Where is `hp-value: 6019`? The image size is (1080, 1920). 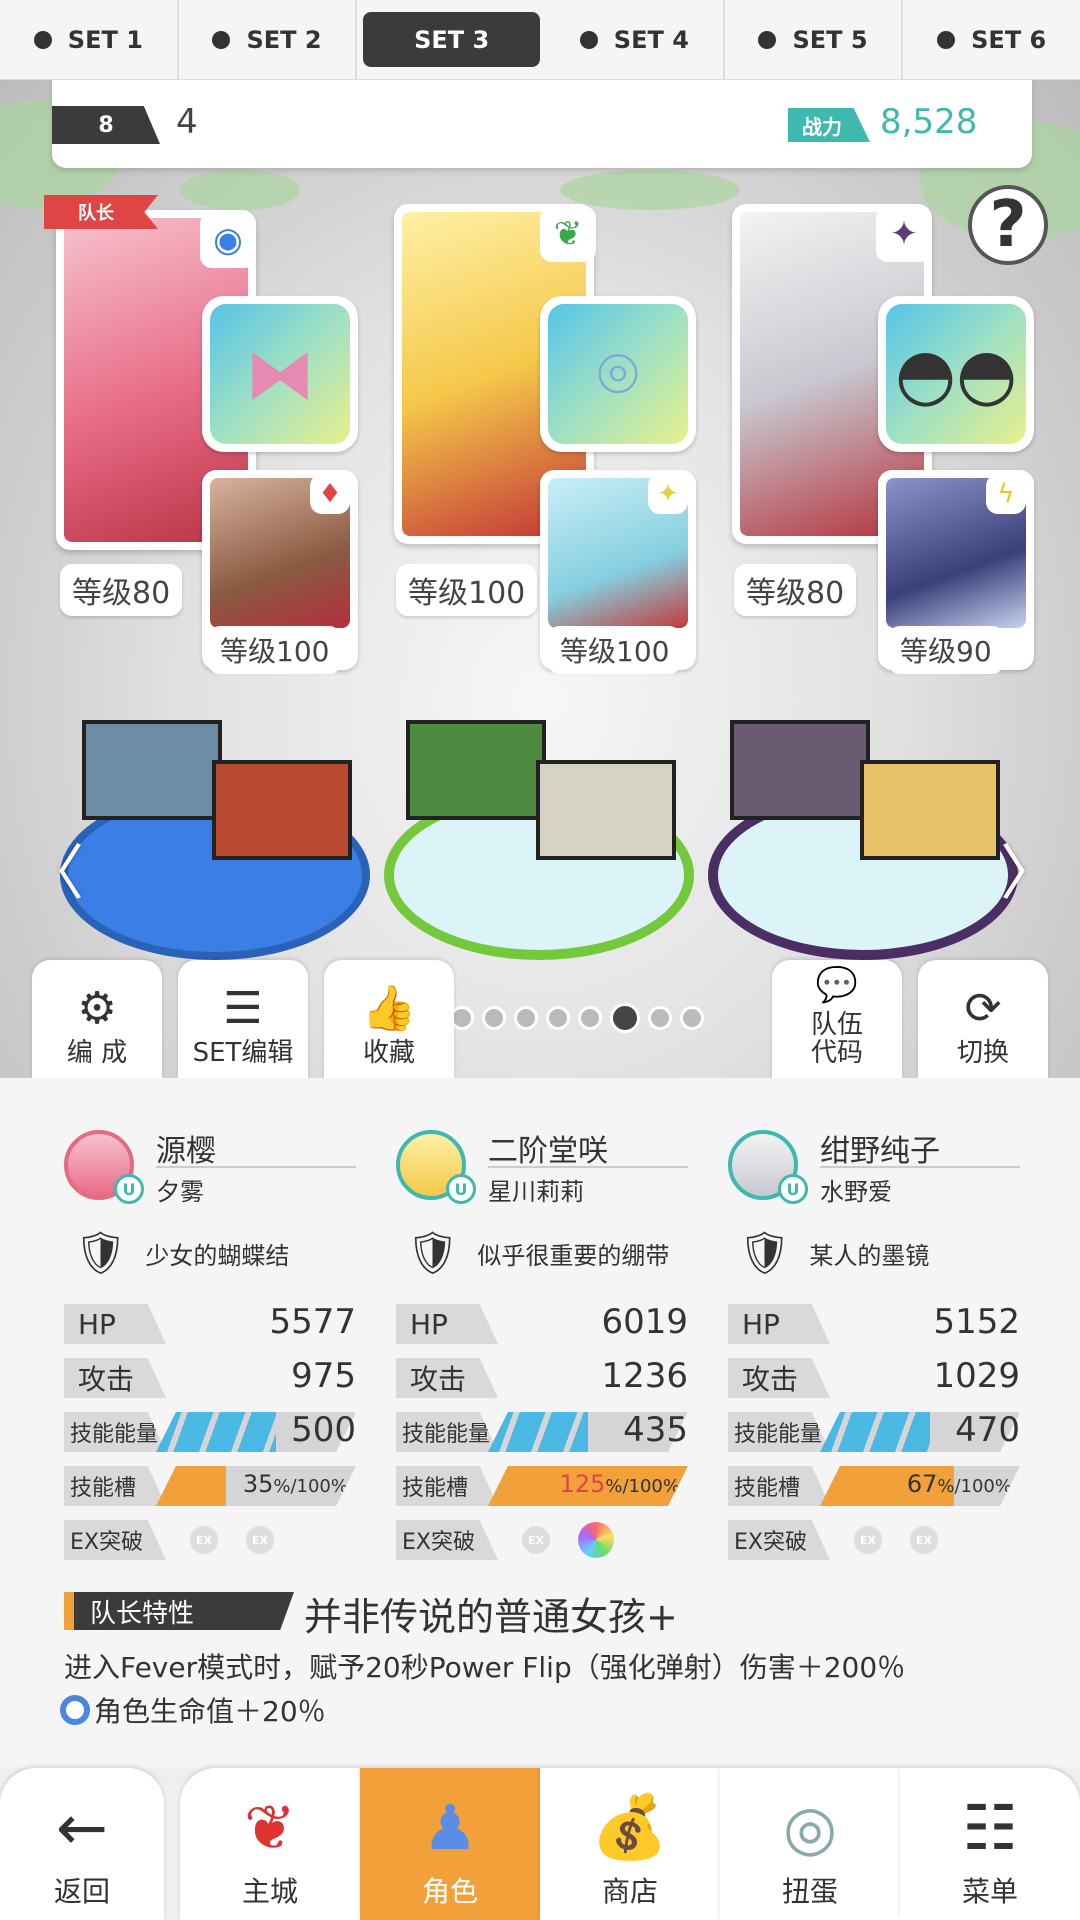
hp-value: 6019 is located at coordinates (644, 1322).